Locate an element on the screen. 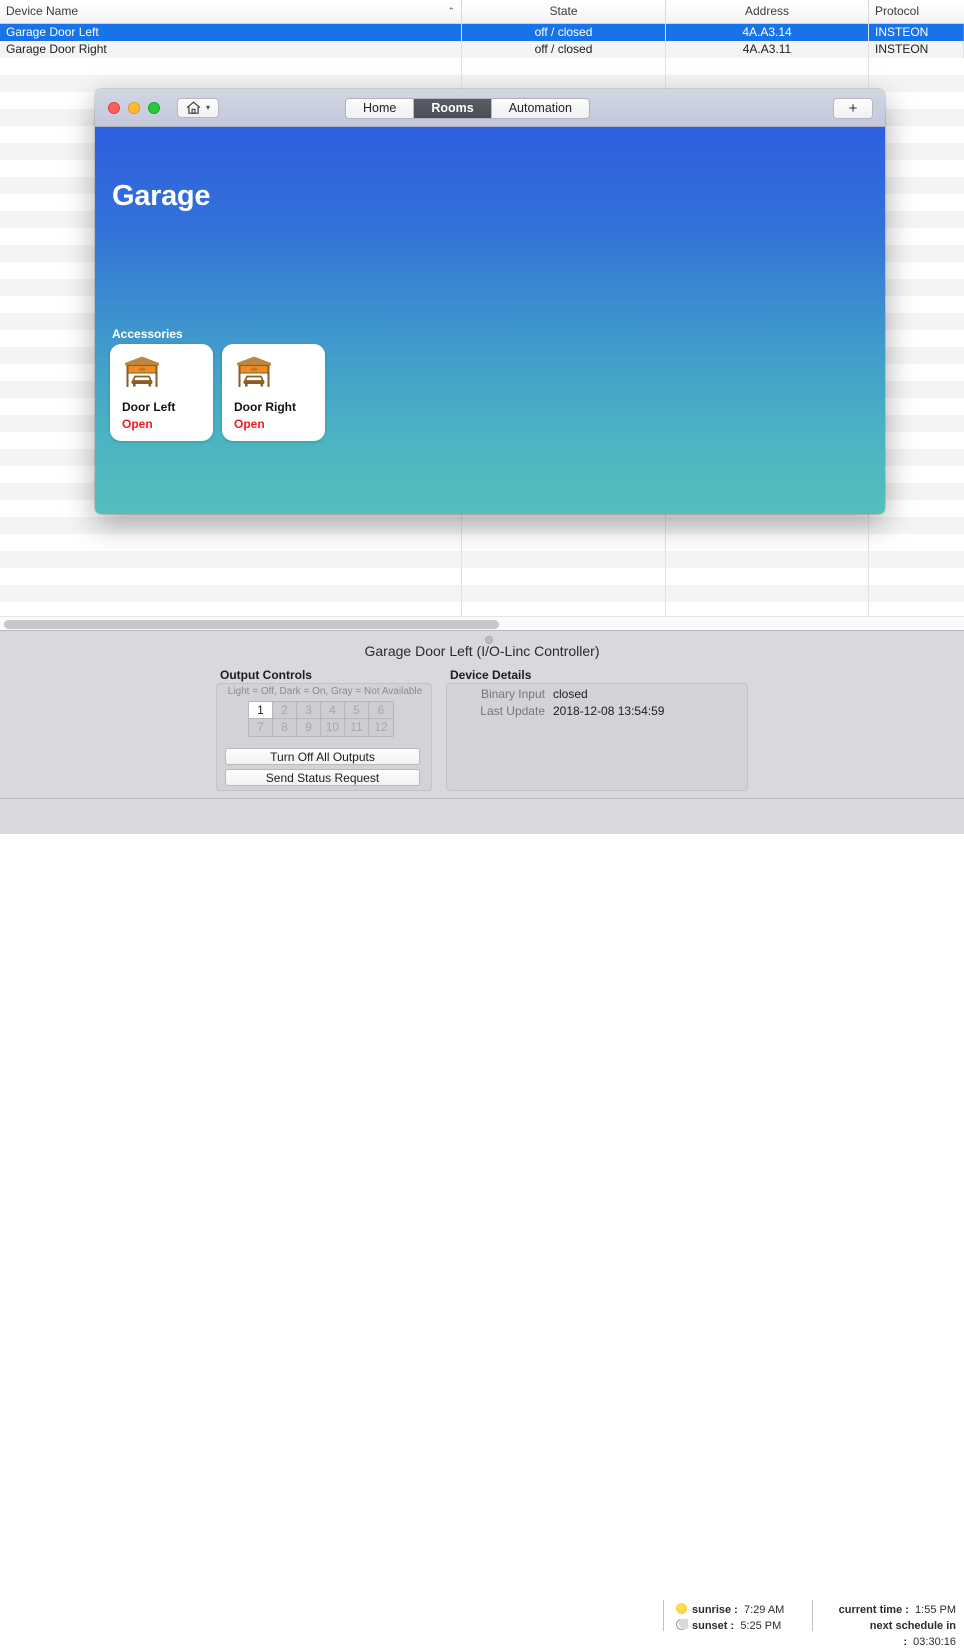 The height and width of the screenshot is (1650, 964). output-cell-3: 3 is located at coordinates (309, 710).